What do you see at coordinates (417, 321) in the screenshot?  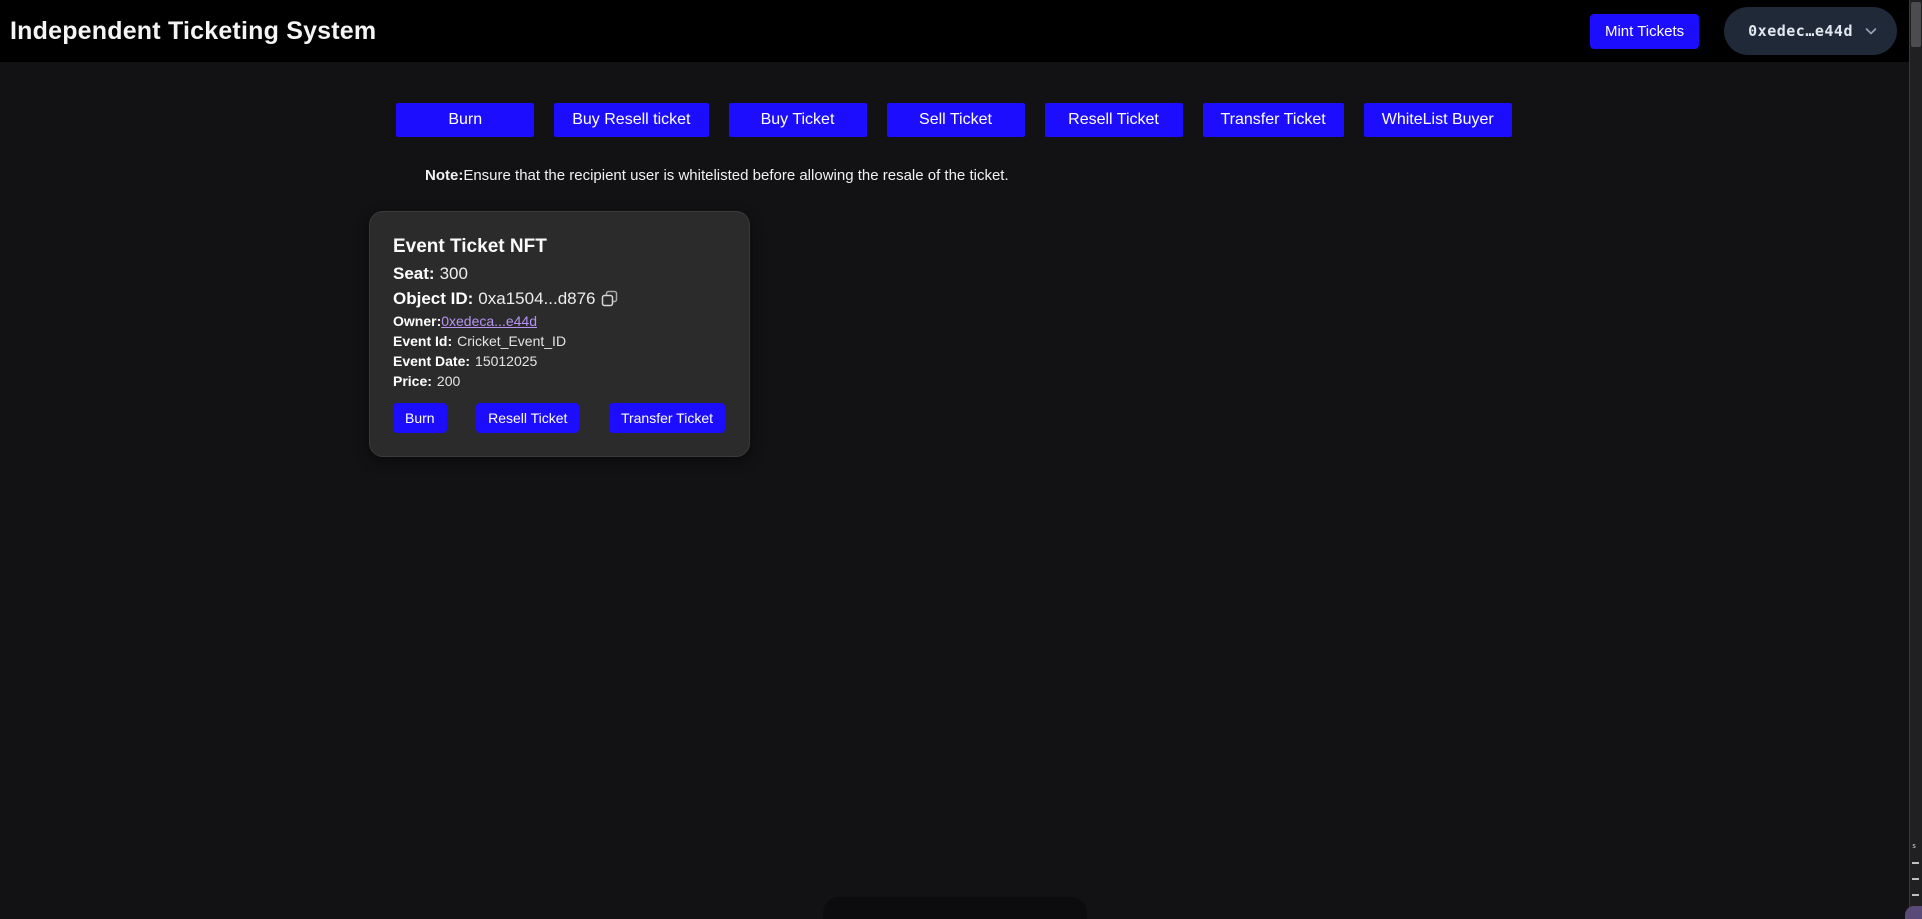 I see `owner-label: Owner:` at bounding box center [417, 321].